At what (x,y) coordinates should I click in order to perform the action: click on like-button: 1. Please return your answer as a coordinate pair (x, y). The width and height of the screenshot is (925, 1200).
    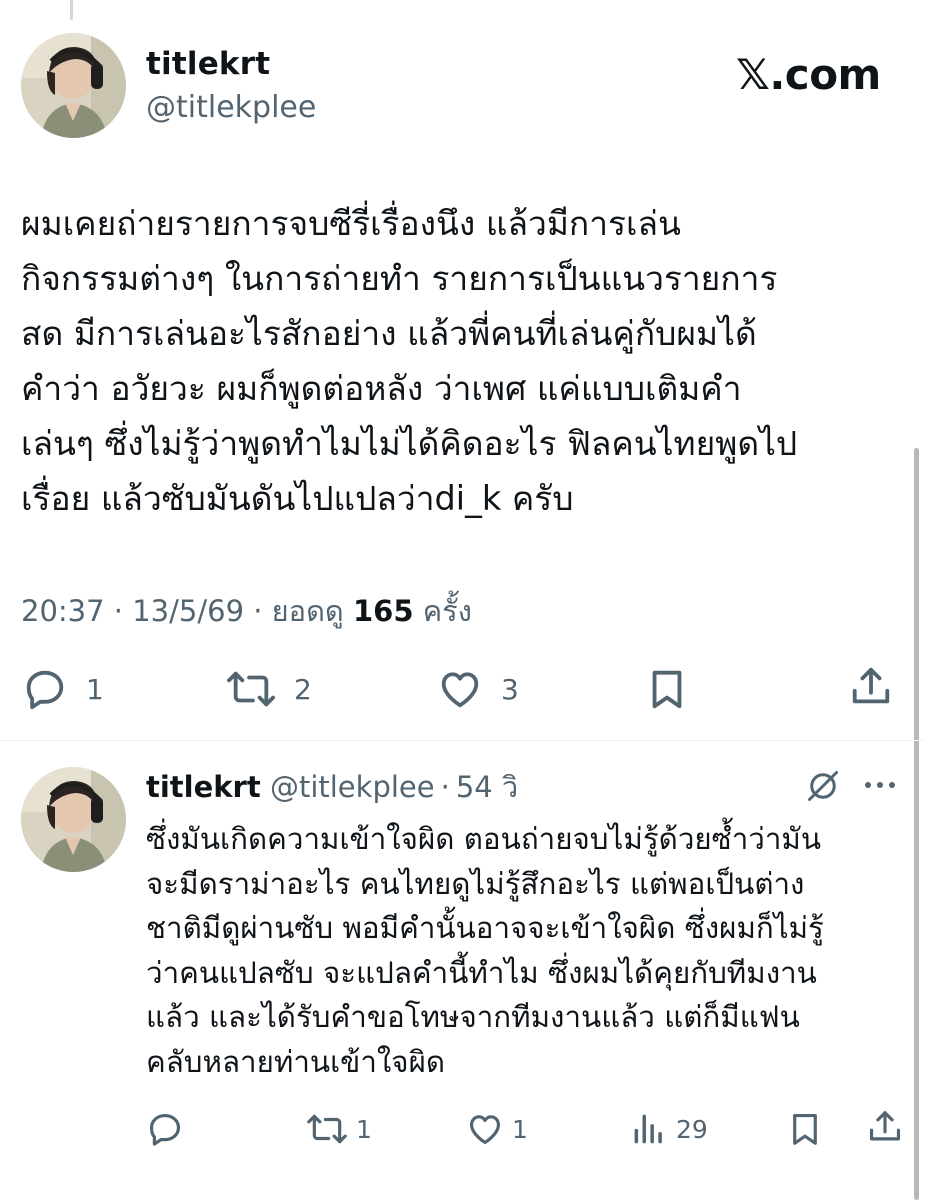
    Looking at the image, I should click on (497, 1129).